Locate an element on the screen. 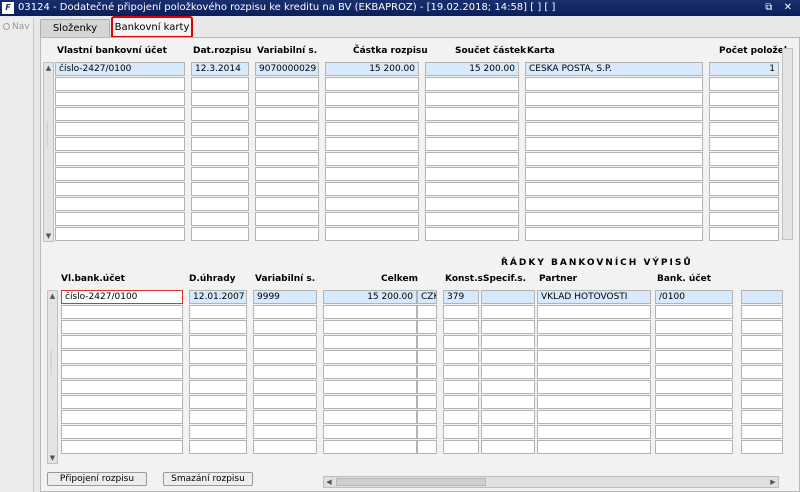 The width and height of the screenshot is (800, 492). delete-breakdown-button: Smazání rozpisu is located at coordinates (208, 479).